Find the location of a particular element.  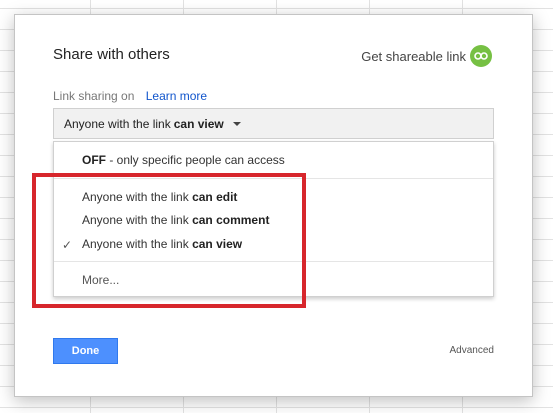

link-sharing-row: Link sharing on Learn more is located at coordinates (130, 96).